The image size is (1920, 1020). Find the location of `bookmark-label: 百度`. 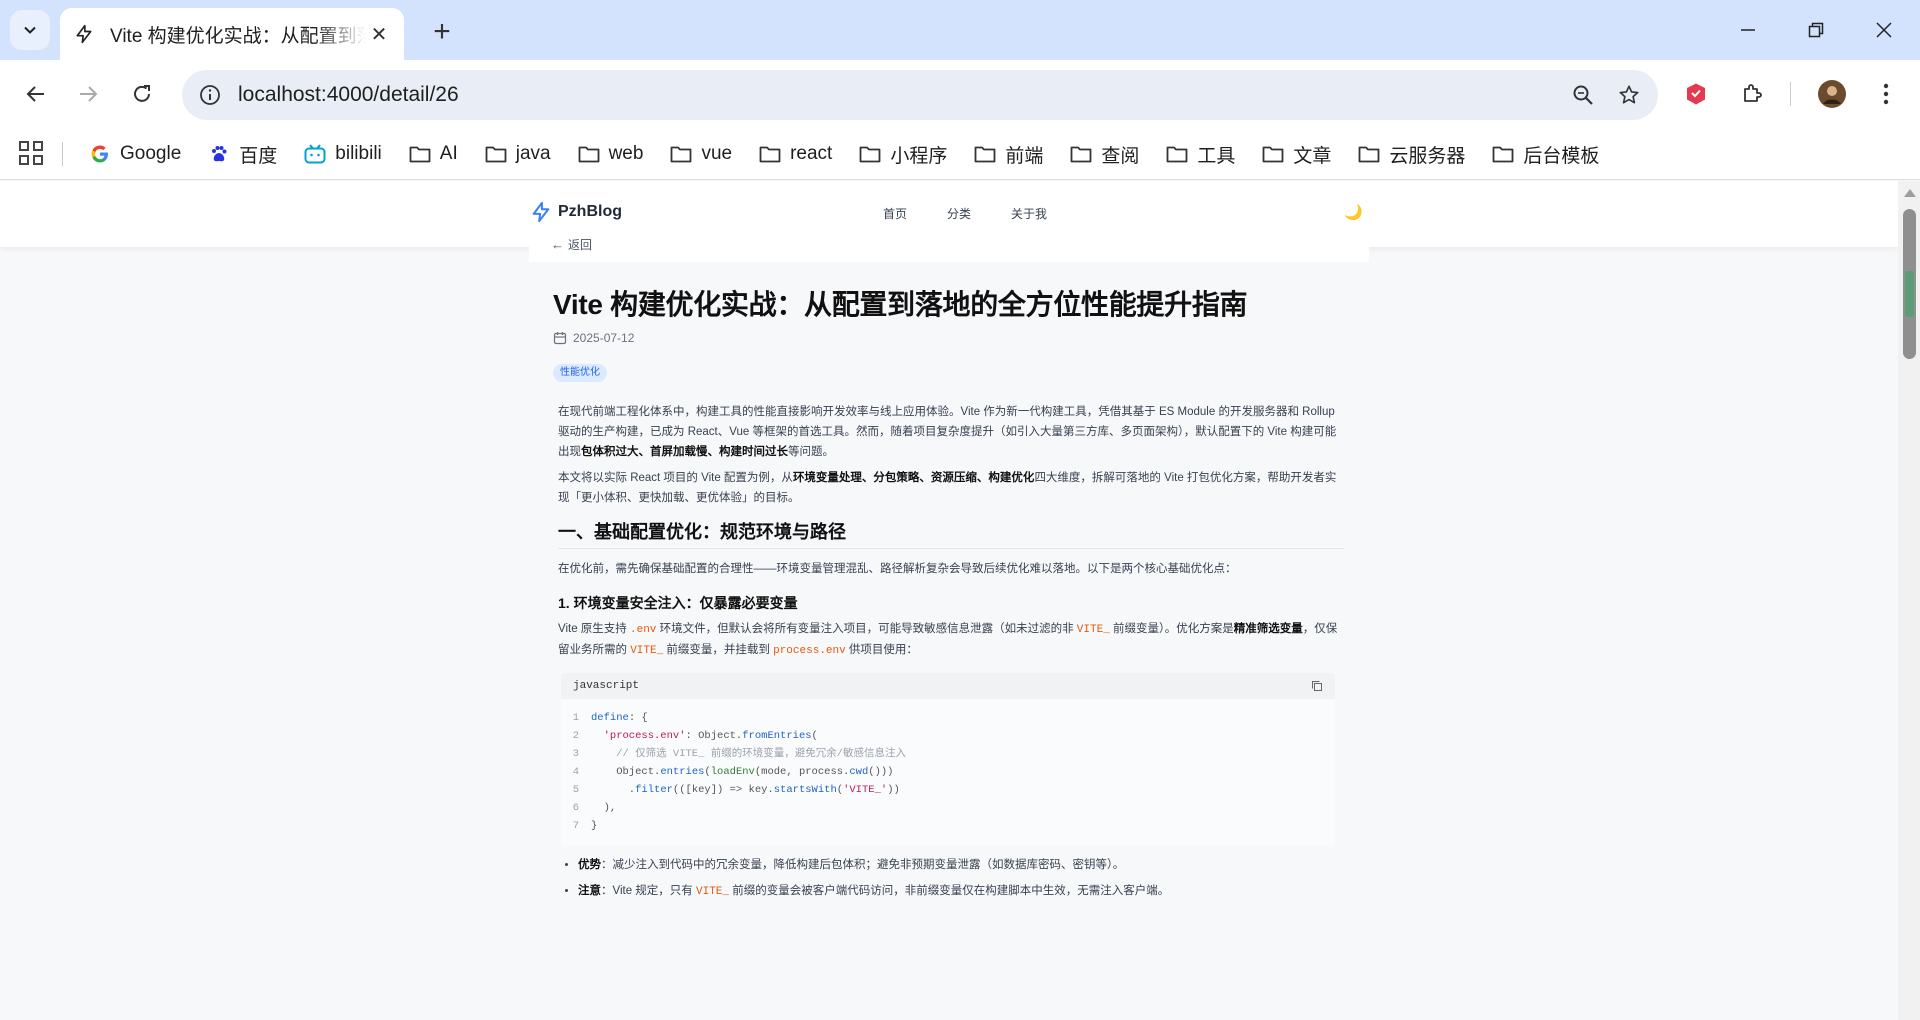

bookmark-label: 百度 is located at coordinates (258, 156).